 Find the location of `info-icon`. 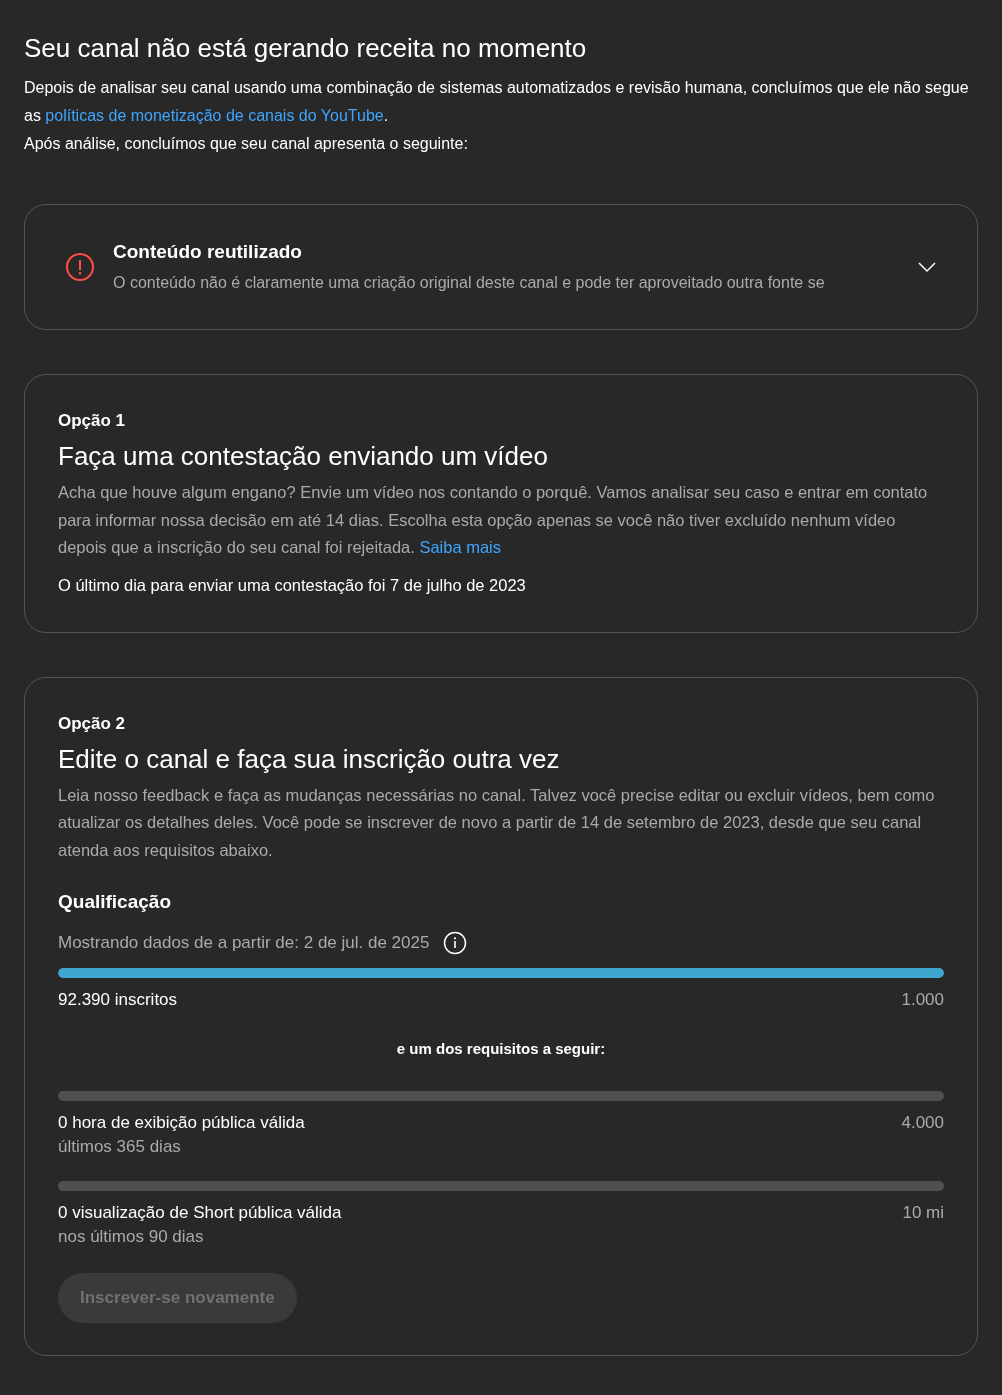

info-icon is located at coordinates (455, 943).